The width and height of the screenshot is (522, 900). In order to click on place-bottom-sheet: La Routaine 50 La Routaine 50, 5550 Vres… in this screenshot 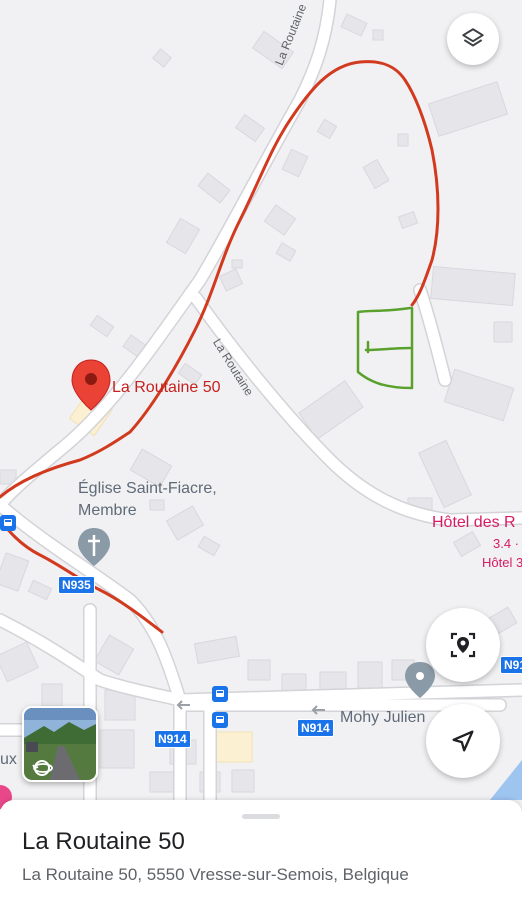, I will do `click(261, 850)`.